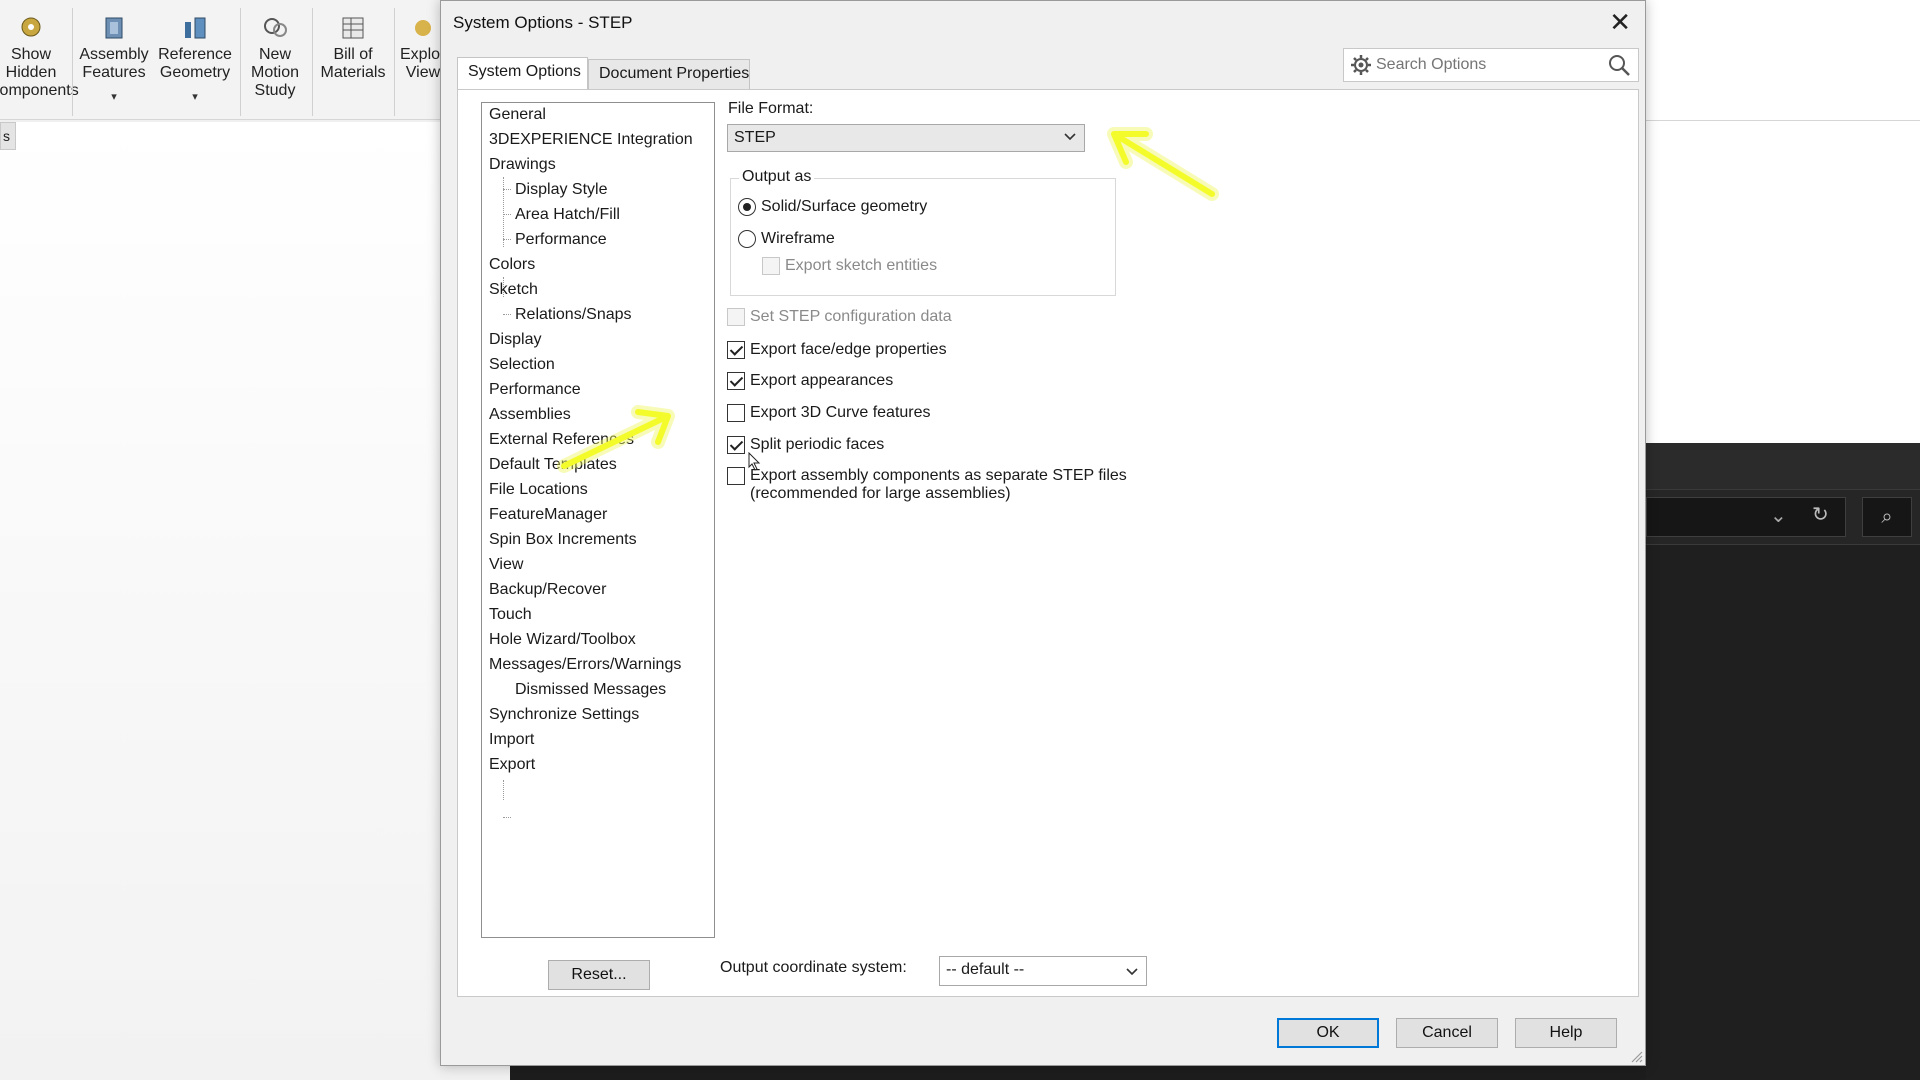 The width and height of the screenshot is (1920, 1080). I want to click on resize-grip-icon, so click(1636, 1056).